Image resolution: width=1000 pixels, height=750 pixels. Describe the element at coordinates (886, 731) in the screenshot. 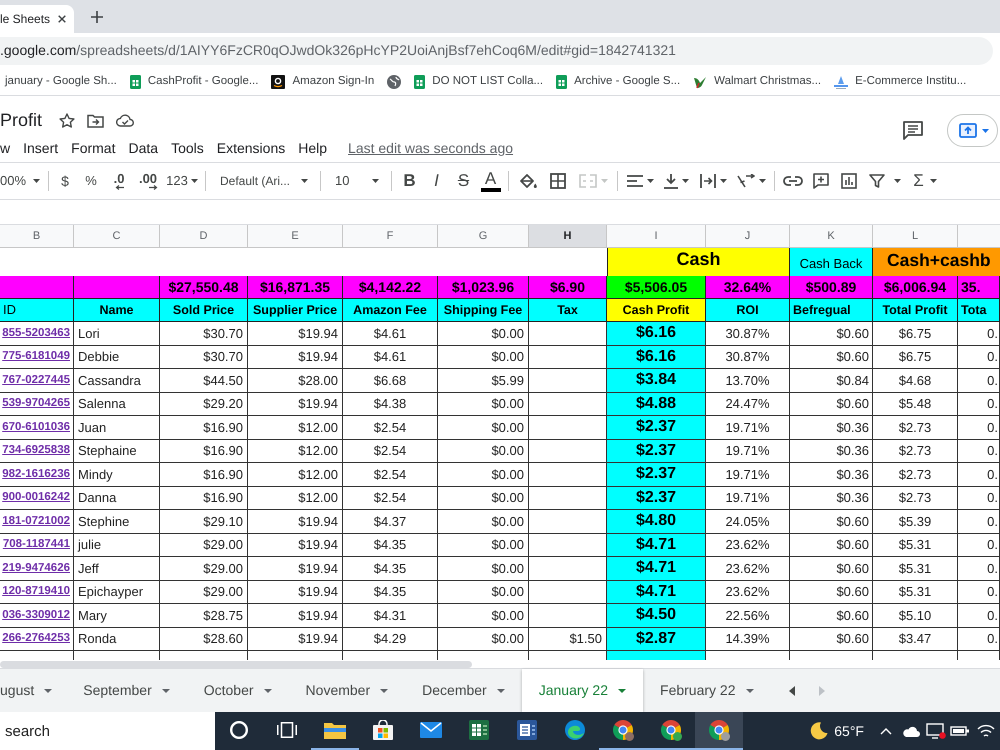

I see `chevron-up-icon` at that location.